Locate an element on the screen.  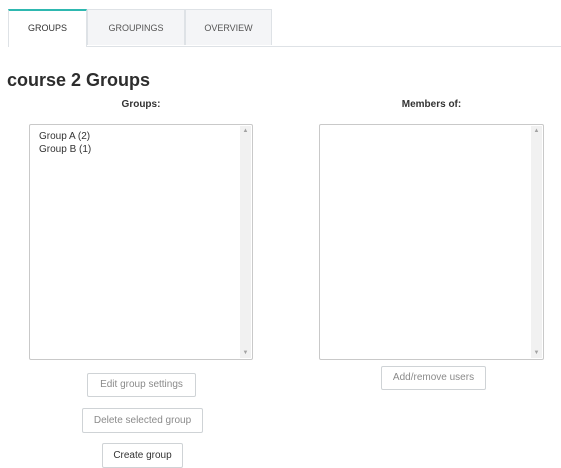
page-title: course 2 Groups is located at coordinates (79, 80).